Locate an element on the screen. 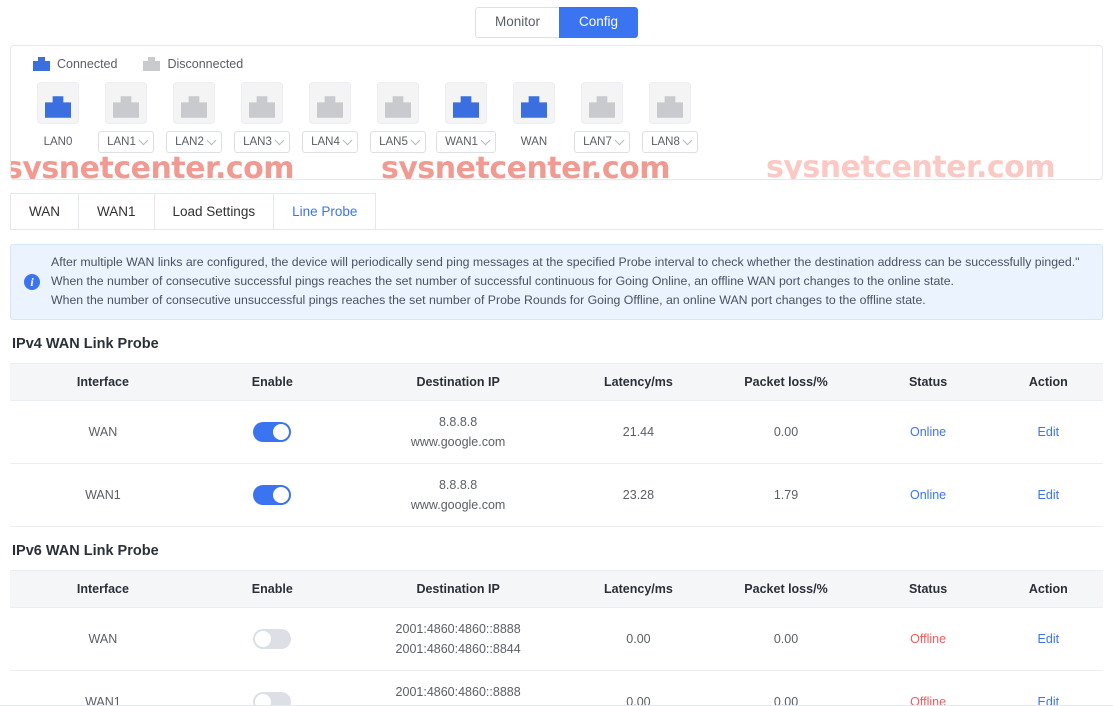  tab-label: WAN is located at coordinates (44, 211).